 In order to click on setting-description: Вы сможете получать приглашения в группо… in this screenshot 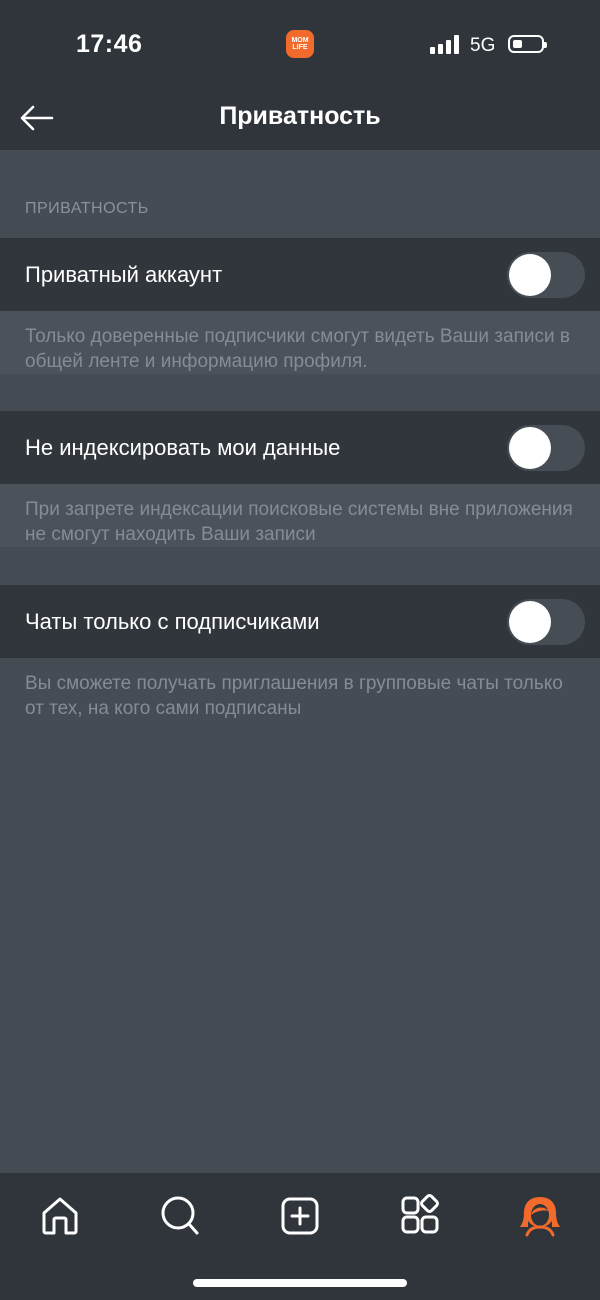, I will do `click(294, 696)`.